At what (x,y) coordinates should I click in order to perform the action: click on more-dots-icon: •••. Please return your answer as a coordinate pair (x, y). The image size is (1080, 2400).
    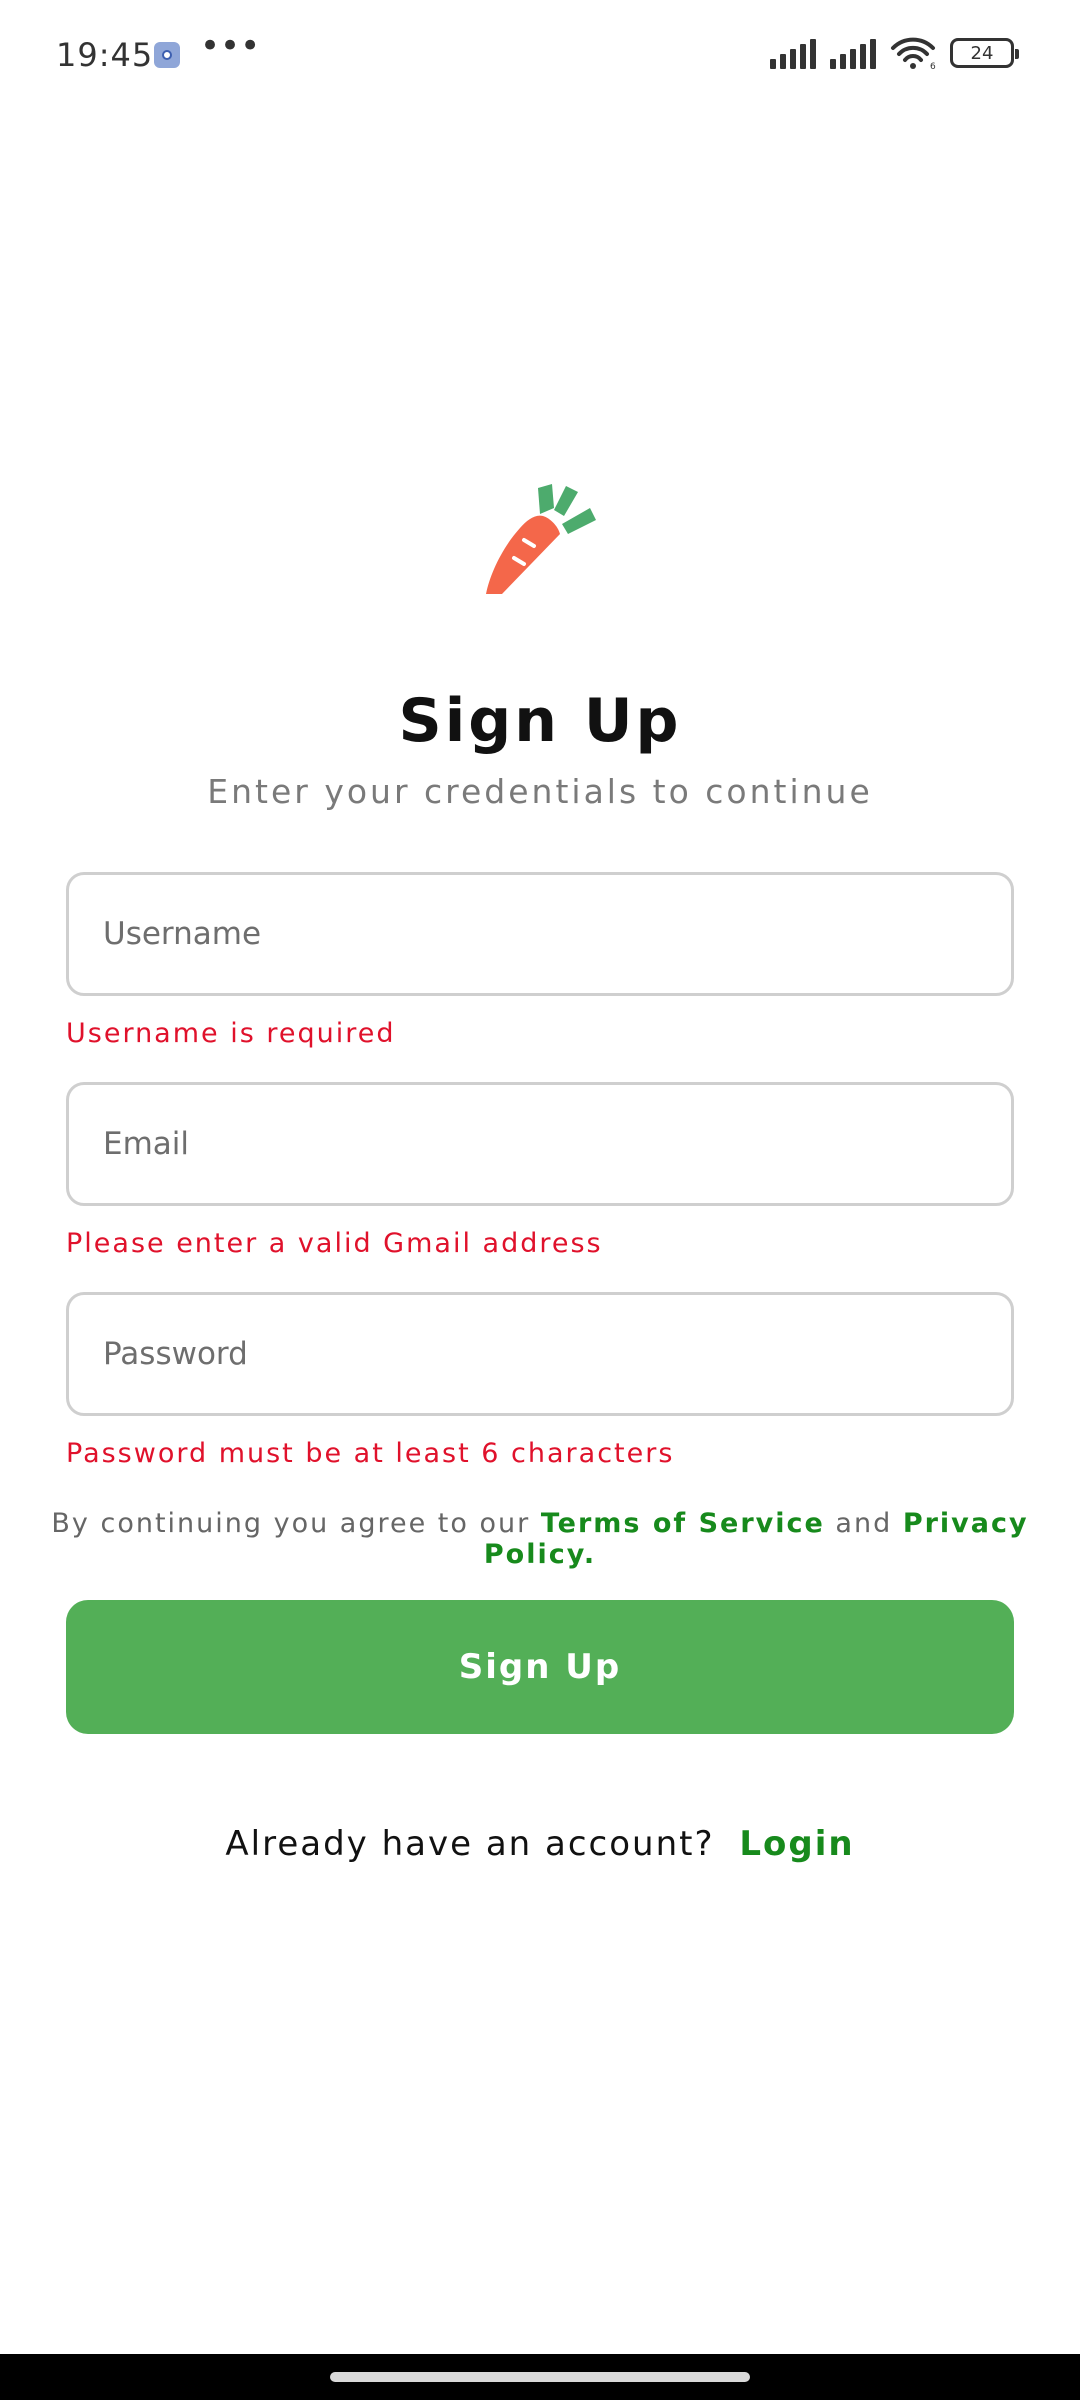
    Looking at the image, I should click on (230, 46).